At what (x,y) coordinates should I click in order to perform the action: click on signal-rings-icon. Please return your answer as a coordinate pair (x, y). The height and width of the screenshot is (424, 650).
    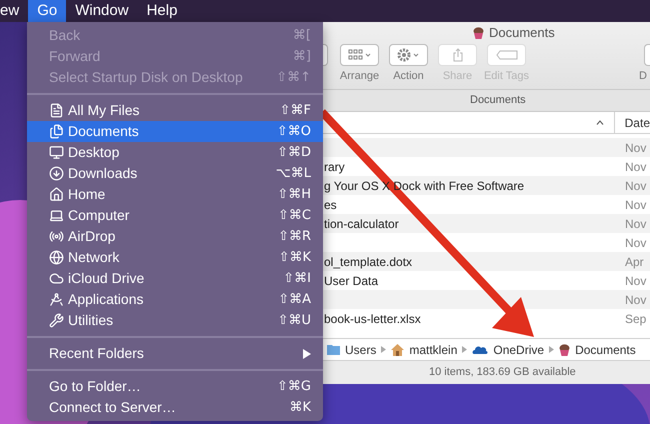
    Looking at the image, I should click on (56, 236).